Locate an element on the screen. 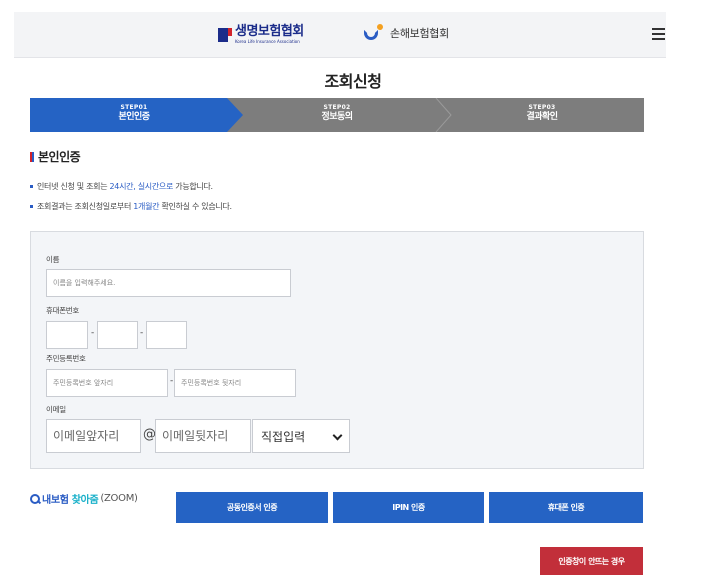 The image size is (706, 584). life-insurance-logo-subtext: Korea Life Insurance Association is located at coordinates (267, 41).